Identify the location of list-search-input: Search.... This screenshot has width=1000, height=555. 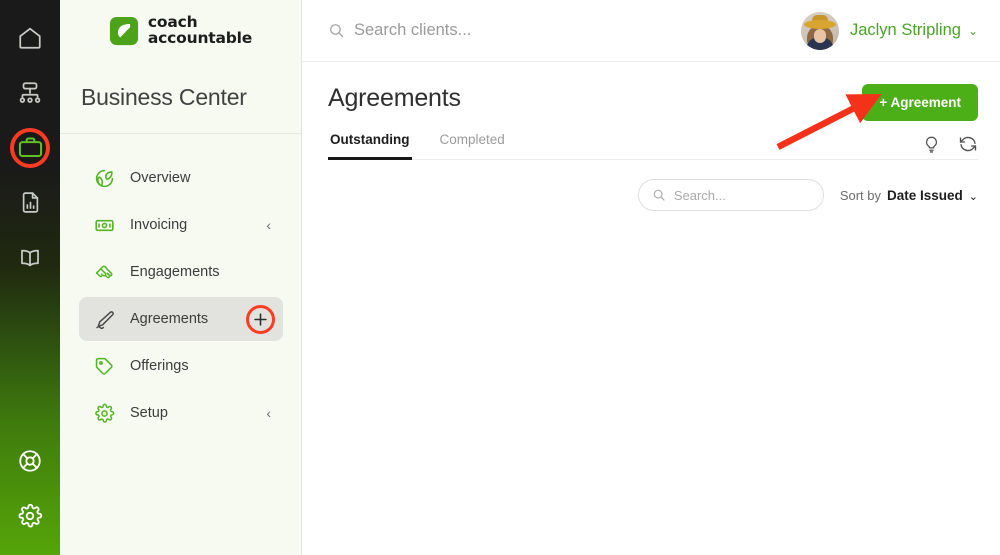
(730, 195).